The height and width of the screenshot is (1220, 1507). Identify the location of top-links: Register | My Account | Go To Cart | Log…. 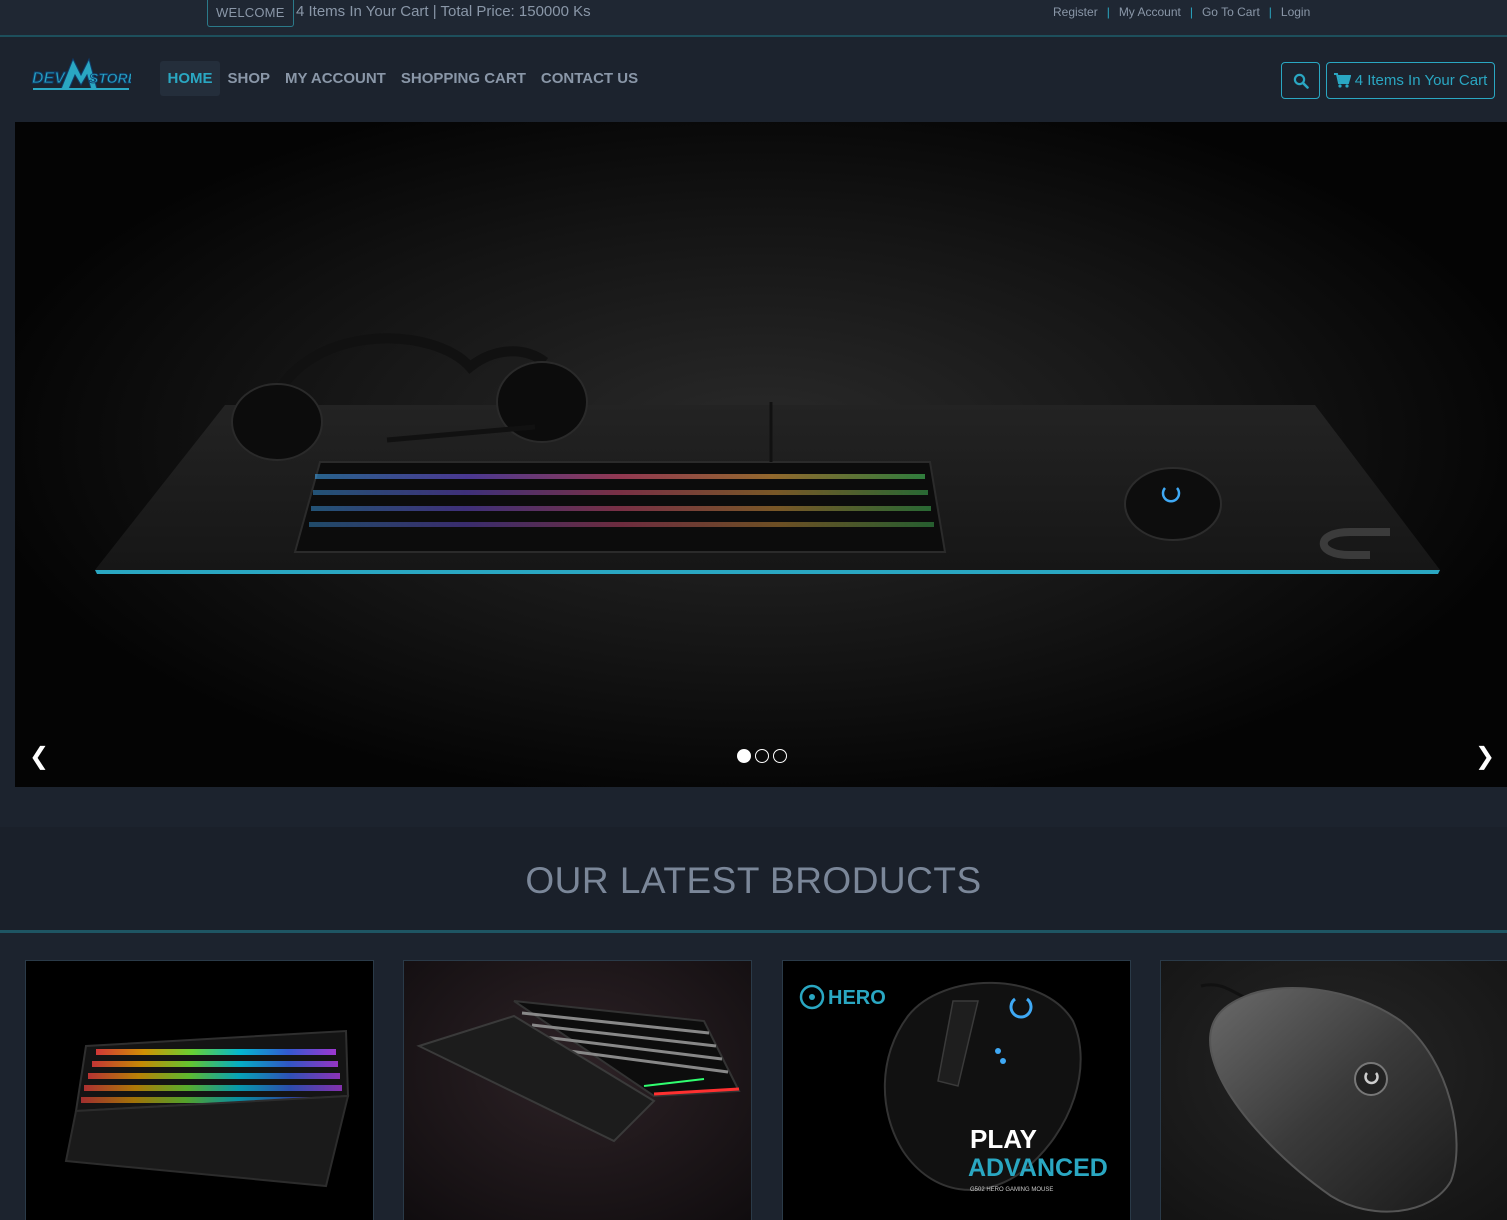
(1181, 12).